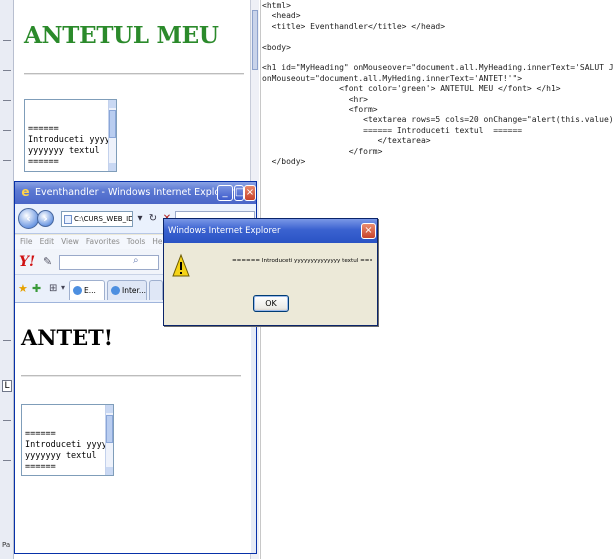 Image resolution: width=613 pixels, height=559 pixels. Describe the element at coordinates (63, 287) in the screenshot. I see `tab-list-dropdown-icon: ▾` at that location.